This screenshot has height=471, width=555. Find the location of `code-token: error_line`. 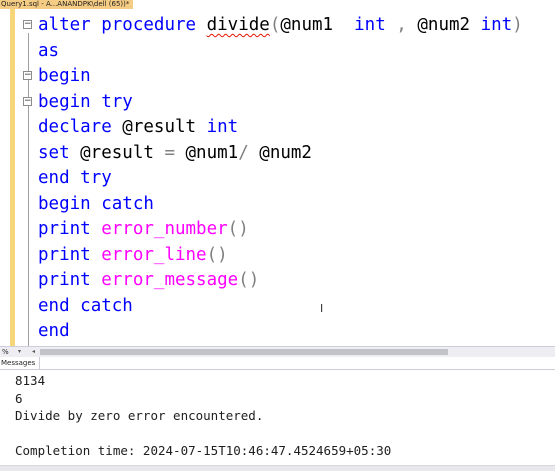

code-token: error_line is located at coordinates (154, 254).